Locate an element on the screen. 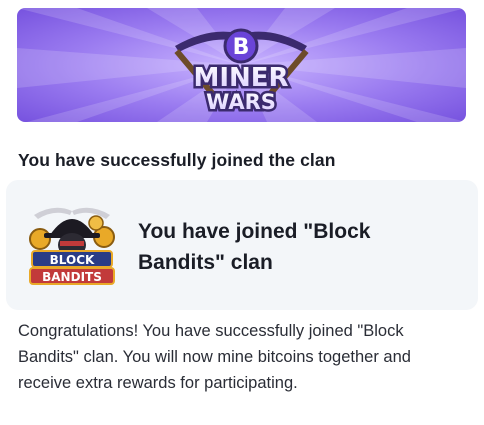 This screenshot has height=425, width=484. miner-wars-logo: MINER WARS is located at coordinates (241, 89).